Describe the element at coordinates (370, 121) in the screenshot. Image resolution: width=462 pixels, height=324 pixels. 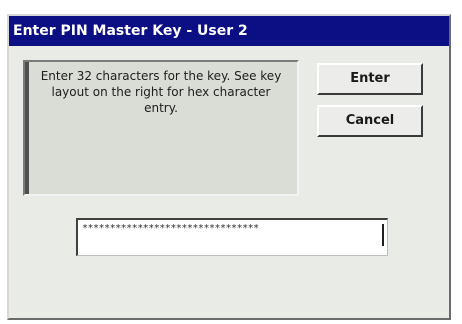
I see `cancel-button: Cancel` at that location.